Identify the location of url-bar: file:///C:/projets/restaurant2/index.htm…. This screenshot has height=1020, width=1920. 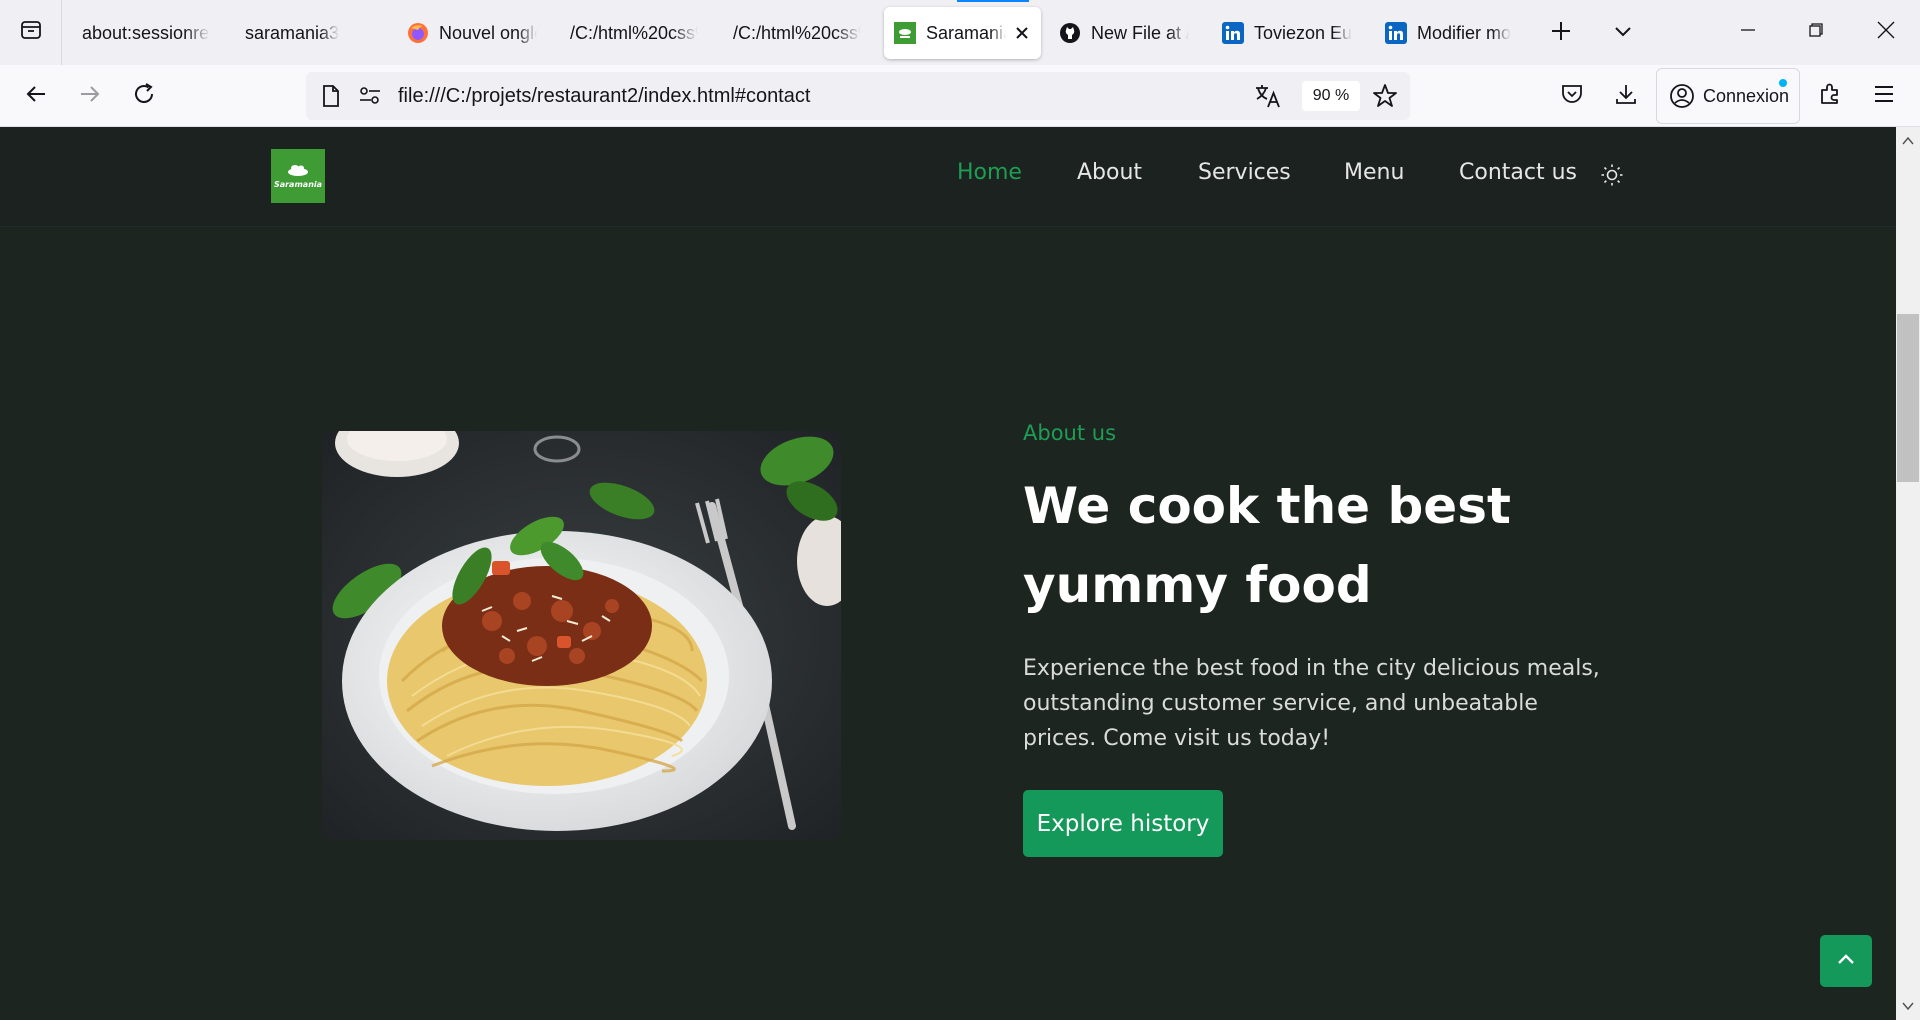
(858, 96).